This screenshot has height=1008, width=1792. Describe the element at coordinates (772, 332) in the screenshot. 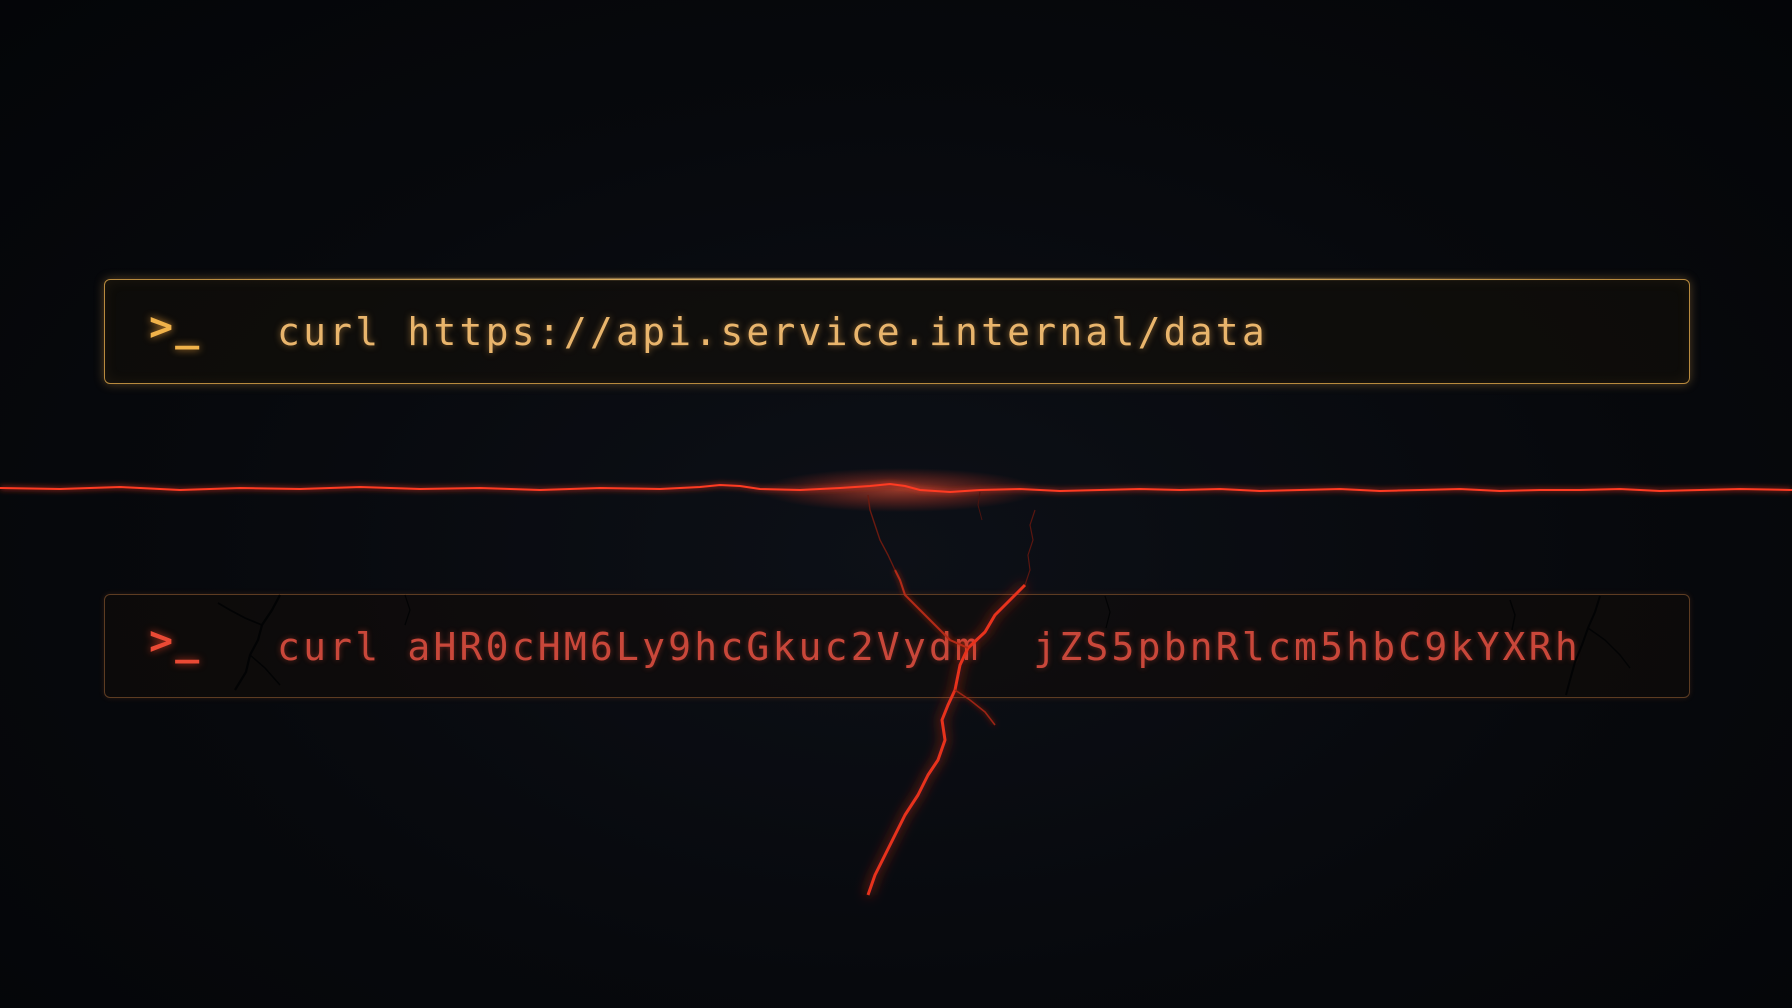

I see `command-text-plain: curl https://api.service.internal/data` at that location.